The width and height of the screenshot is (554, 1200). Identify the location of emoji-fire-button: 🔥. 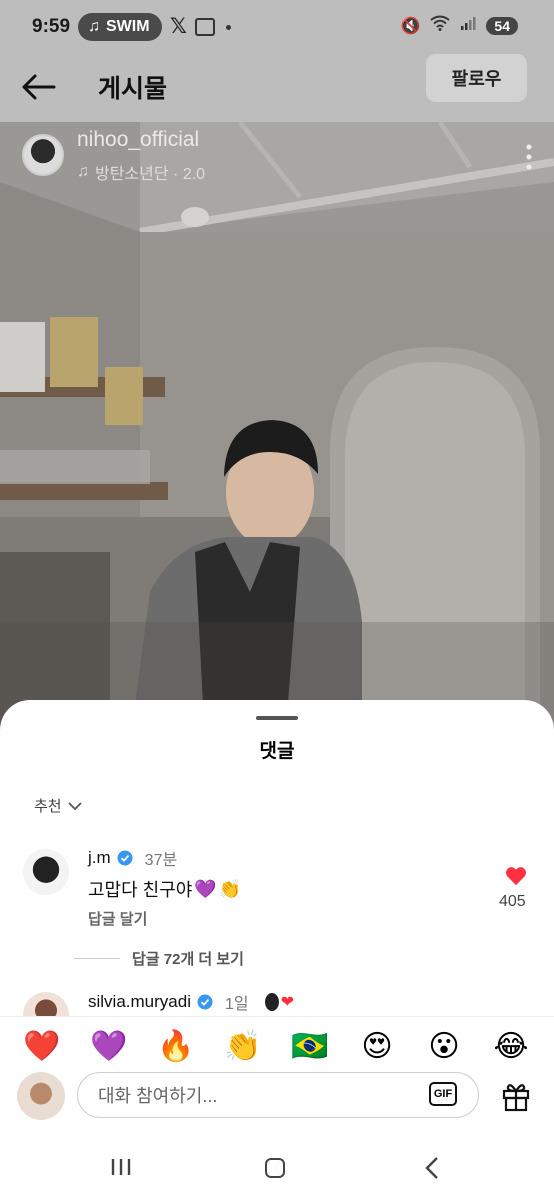
(176, 1047).